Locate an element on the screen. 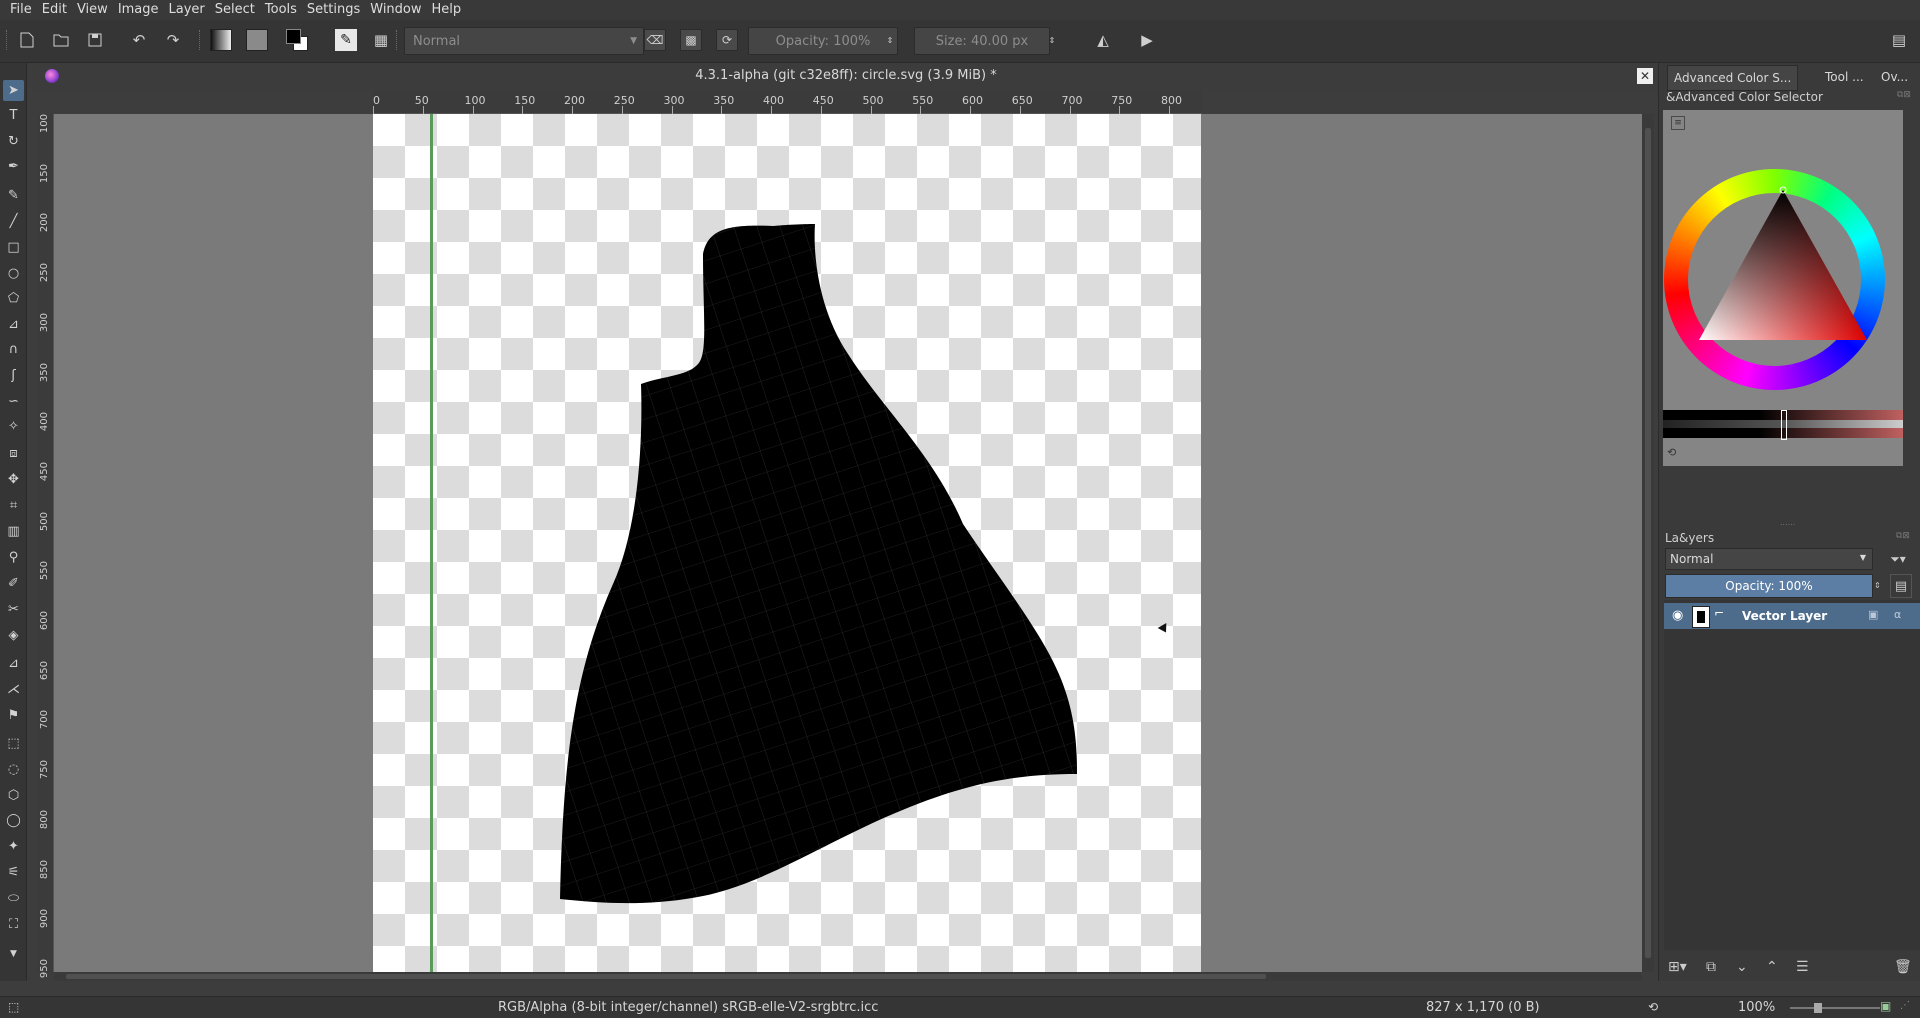 This screenshot has height=1018, width=1920. contiguous-selection-tool-icon: ✦ is located at coordinates (13, 846).